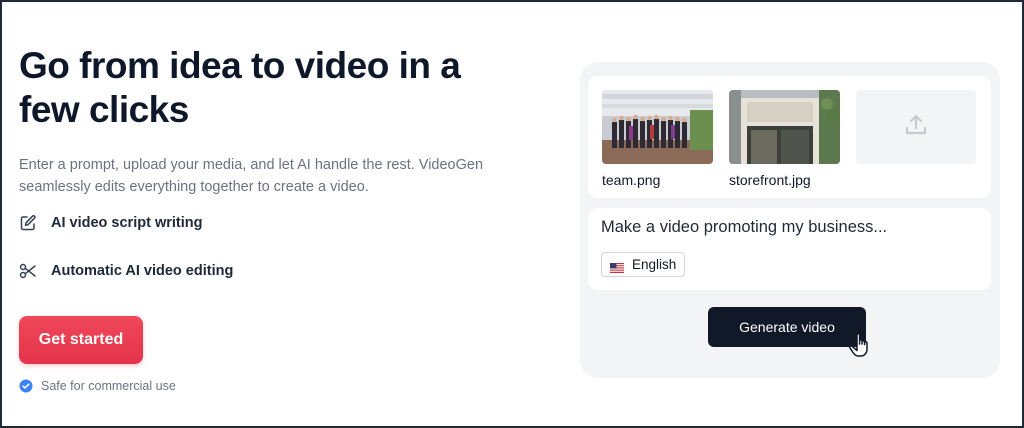 This screenshot has width=1024, height=428. What do you see at coordinates (617, 266) in the screenshot?
I see `us-flag-icon` at bounding box center [617, 266].